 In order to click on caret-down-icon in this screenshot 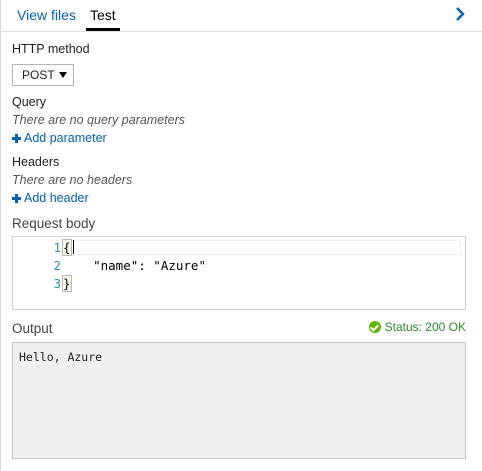, I will do `click(63, 75)`.